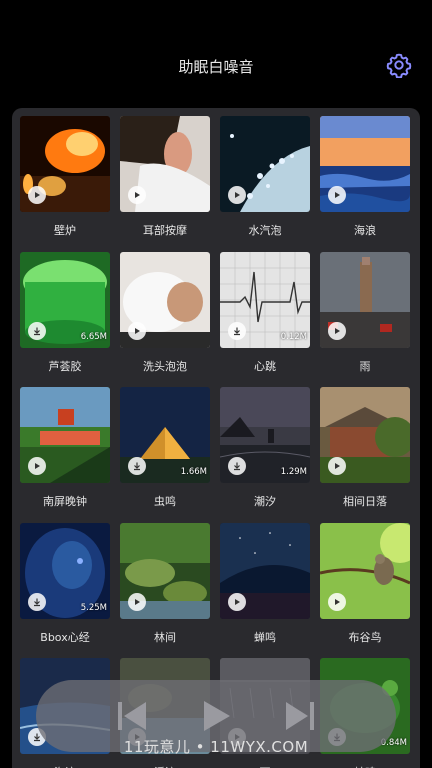 The image size is (432, 768). Describe the element at coordinates (293, 336) in the screenshot. I see `file-size: 0.12M` at that location.